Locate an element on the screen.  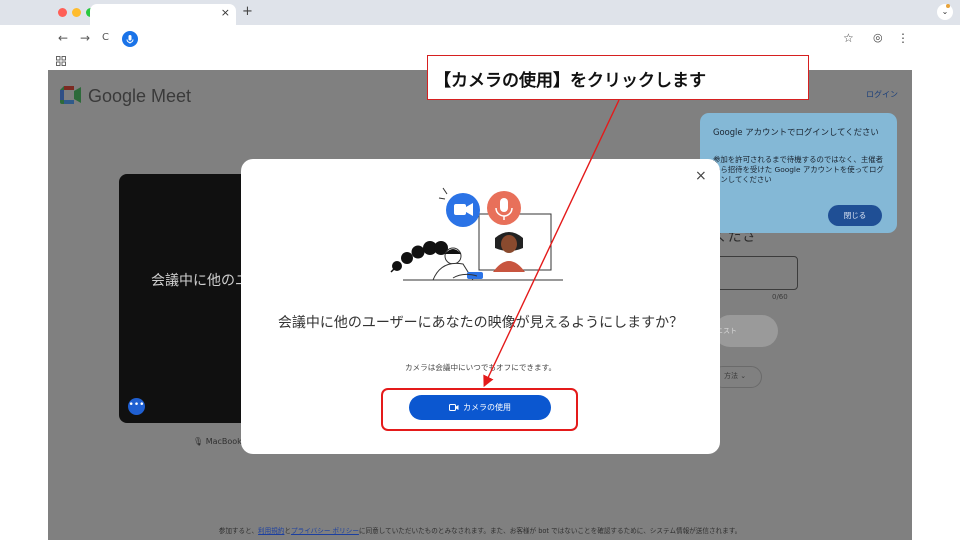
notification-dot is located at coordinates (948, 6).